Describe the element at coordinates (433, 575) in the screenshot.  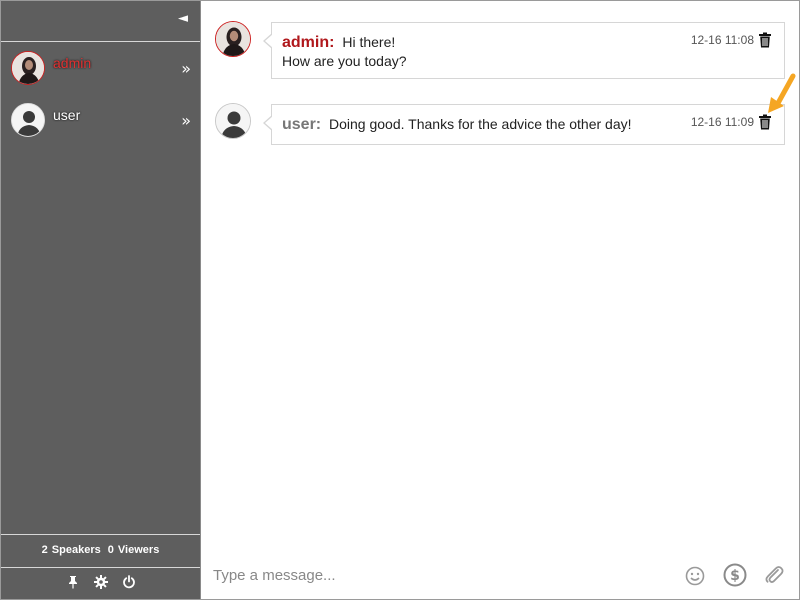
I see `message-input` at that location.